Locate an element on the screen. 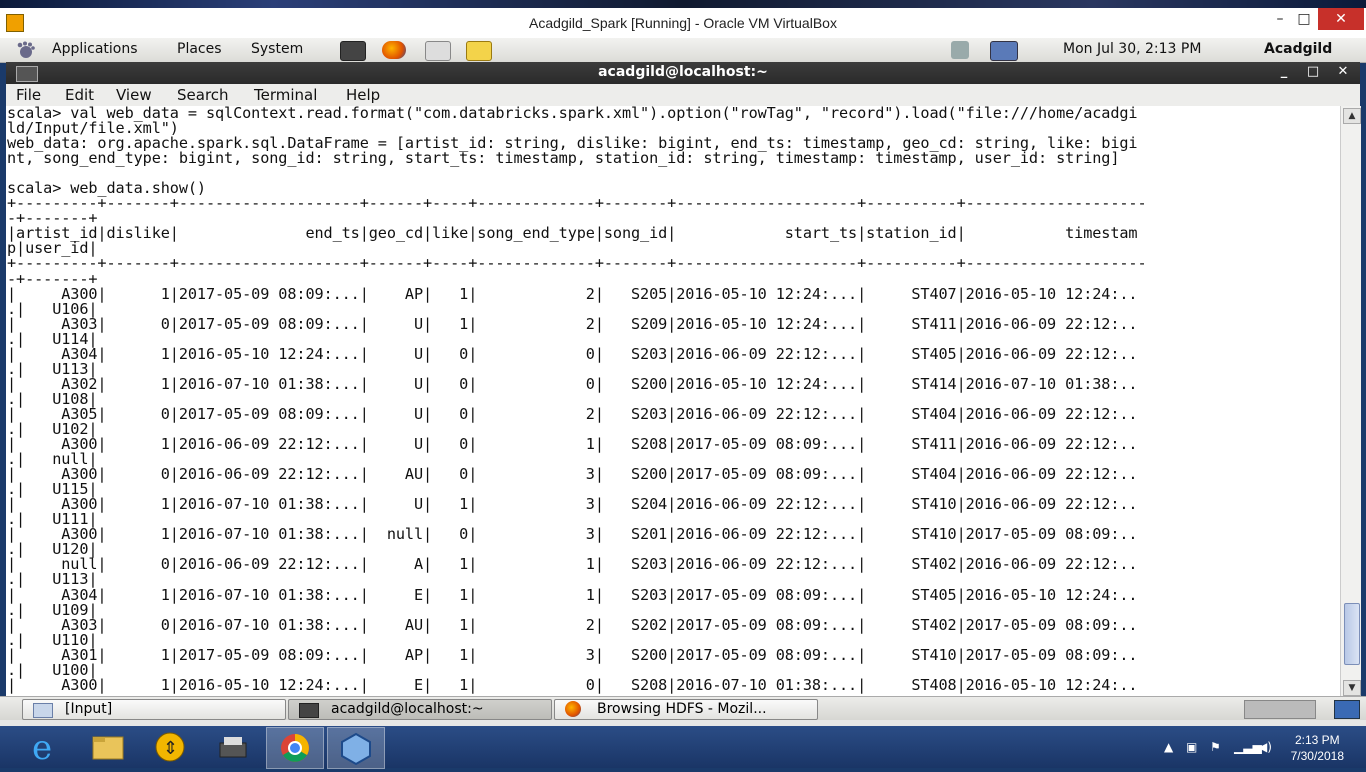  tray-device-icon: ▣ is located at coordinates (1191, 747).